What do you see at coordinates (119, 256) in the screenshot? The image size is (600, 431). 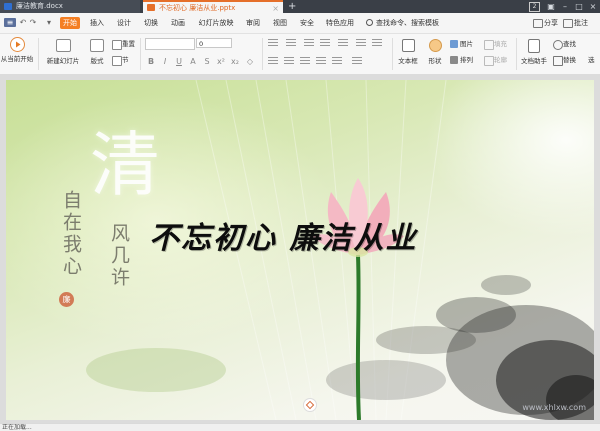 I see `vertical-text-2: 风几许` at bounding box center [119, 256].